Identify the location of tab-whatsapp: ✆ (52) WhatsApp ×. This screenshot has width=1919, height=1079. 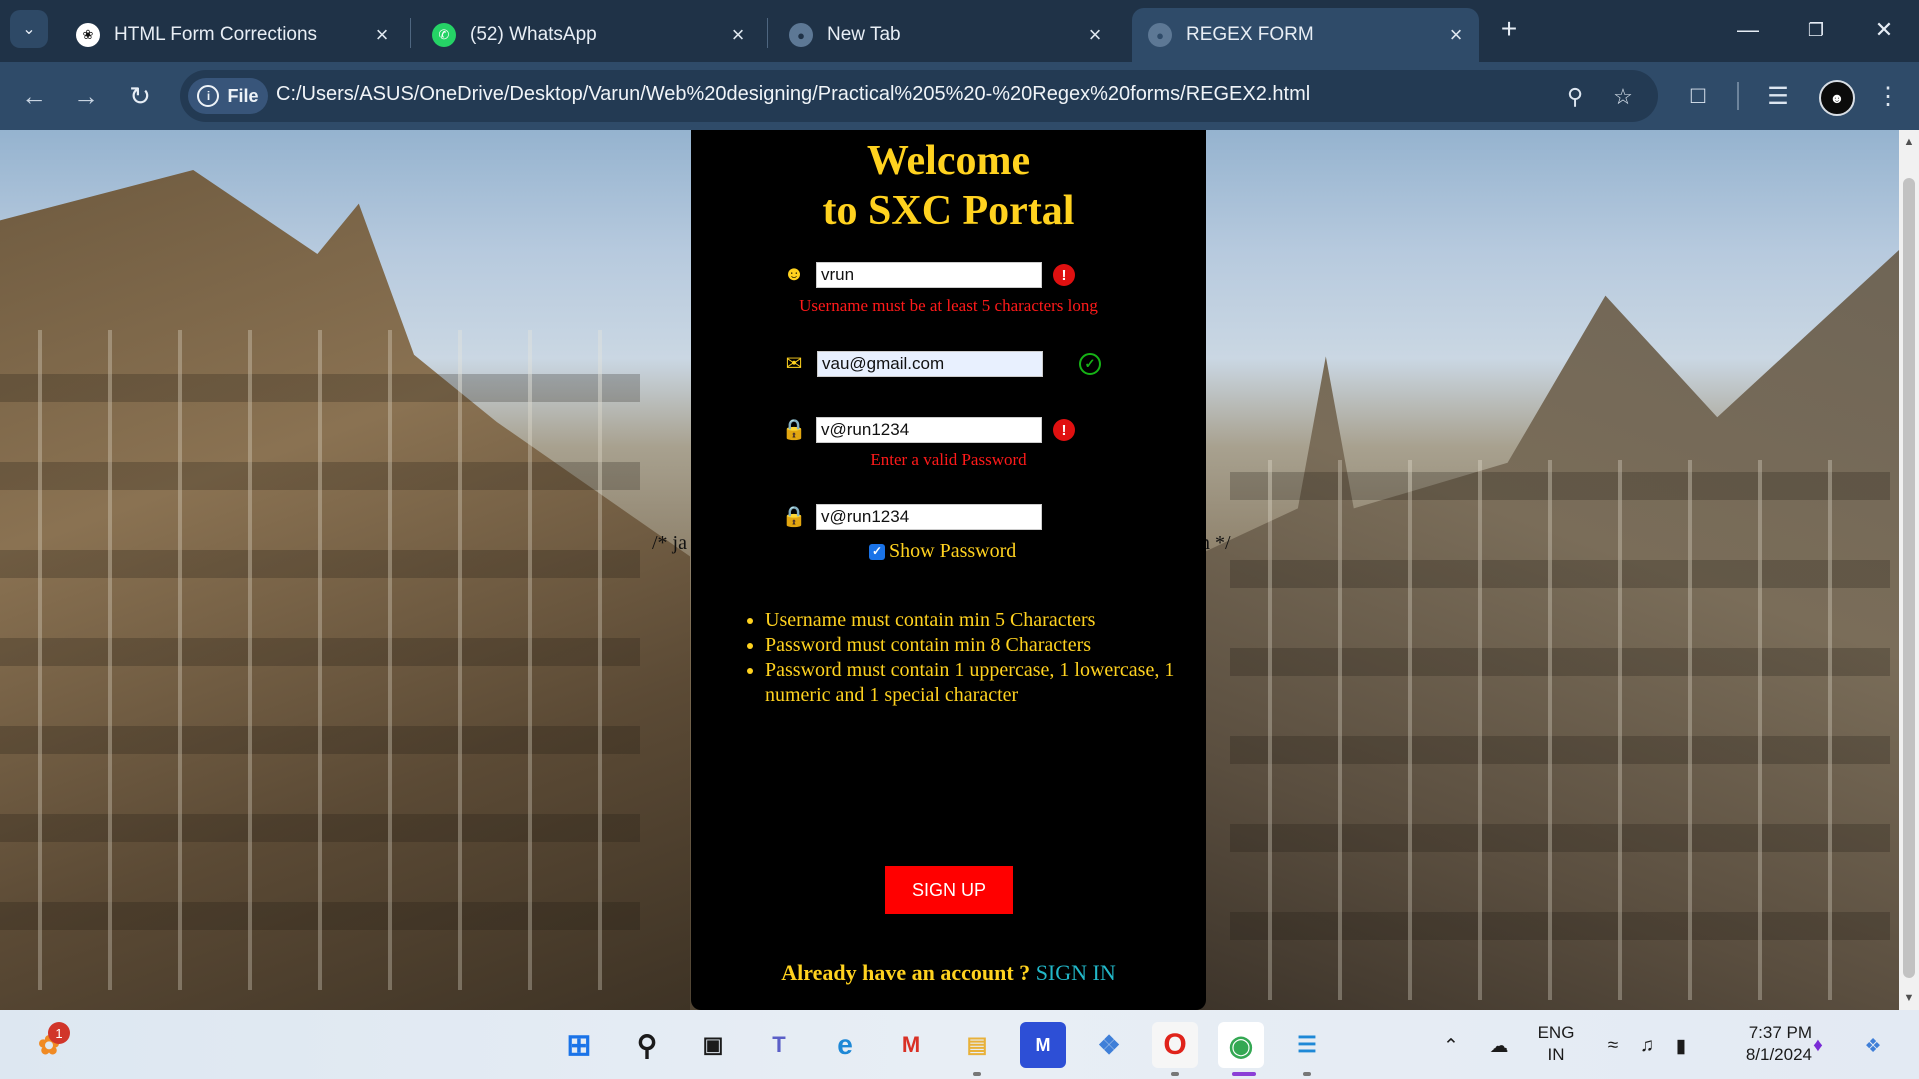
(588, 35).